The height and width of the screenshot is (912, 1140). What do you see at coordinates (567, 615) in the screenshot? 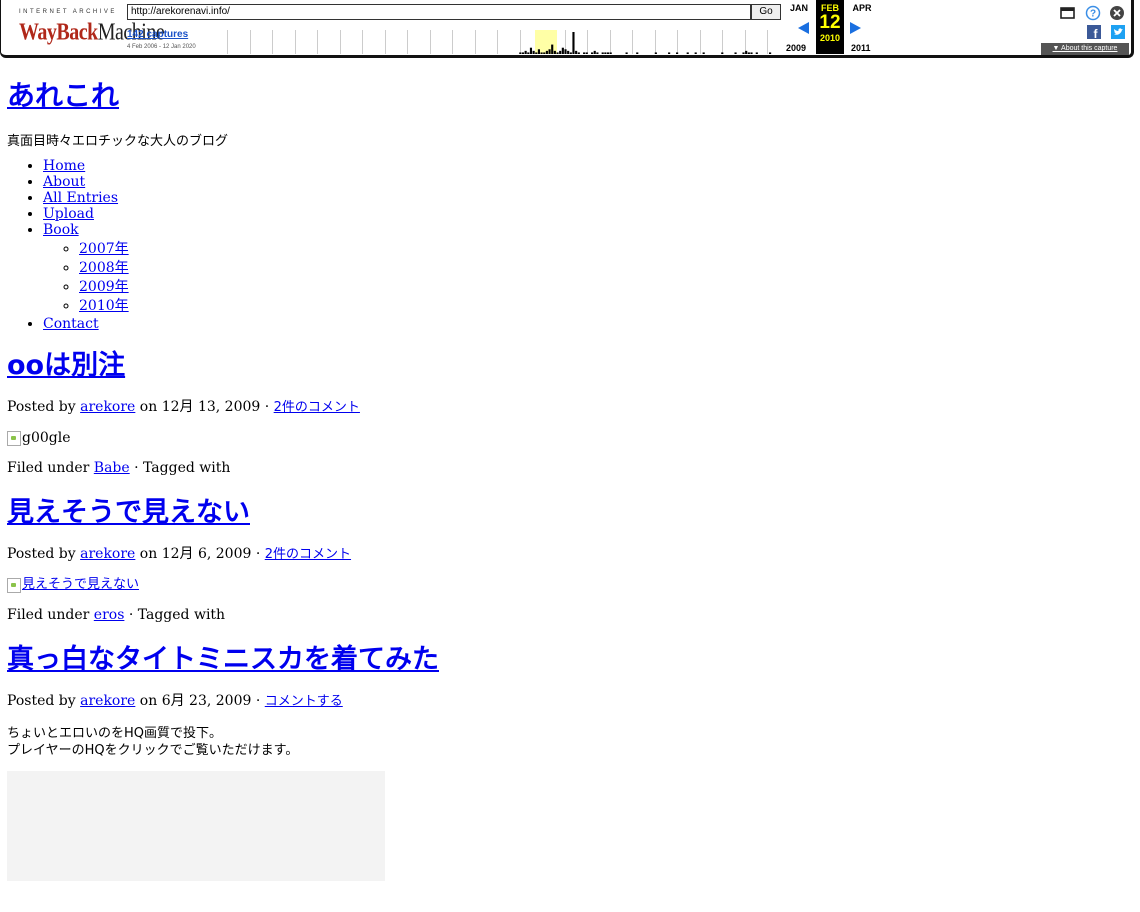
I see `post-footer: Filed under eros · Tagged with` at bounding box center [567, 615].